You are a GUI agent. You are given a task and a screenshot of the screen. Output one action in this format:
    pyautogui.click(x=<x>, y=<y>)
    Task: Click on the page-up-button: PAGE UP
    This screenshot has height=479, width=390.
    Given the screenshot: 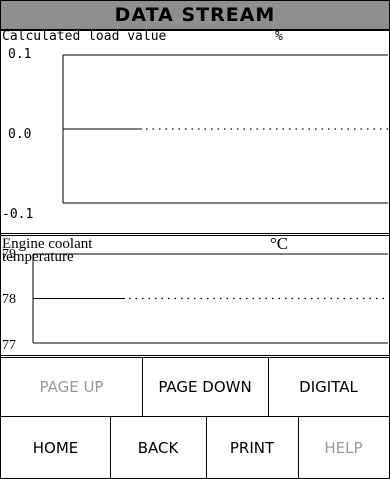 What is the action you would take?
    pyautogui.click(x=71, y=387)
    